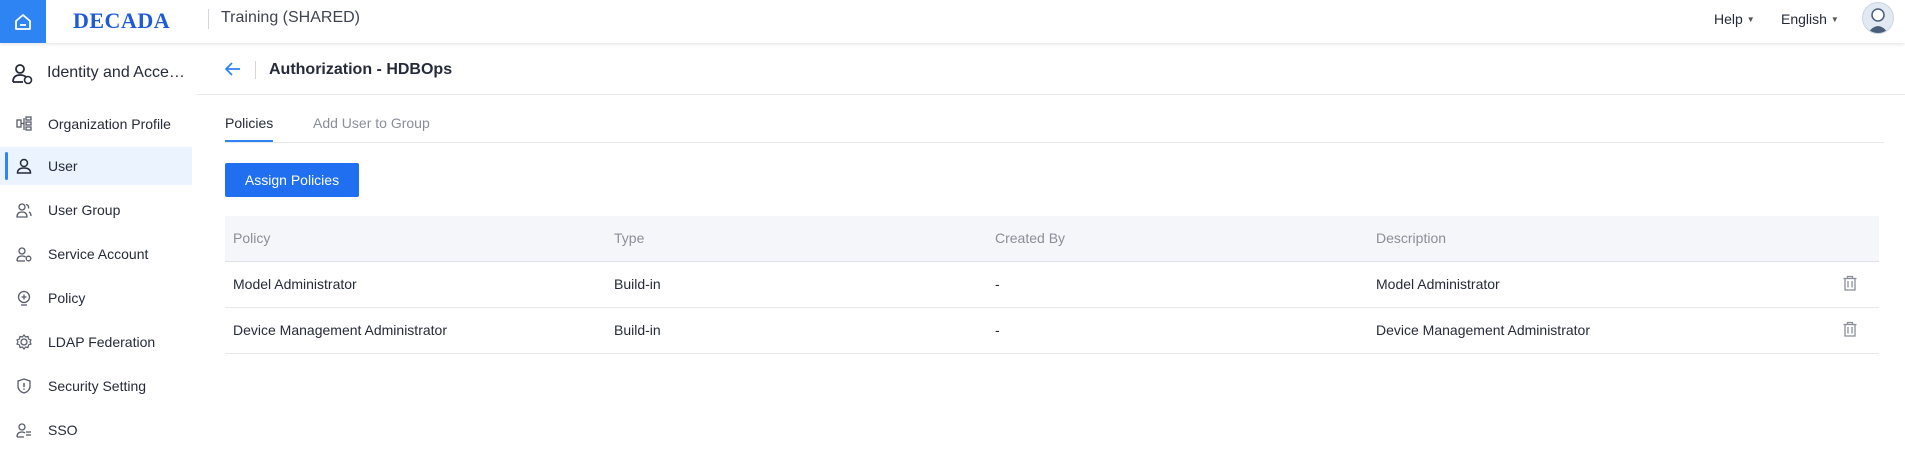 Image resolution: width=1905 pixels, height=462 pixels. What do you see at coordinates (22, 74) in the screenshot?
I see `iam-user-icon` at bounding box center [22, 74].